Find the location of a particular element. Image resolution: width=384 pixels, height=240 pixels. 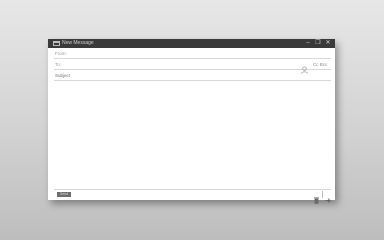

trash-icon is located at coordinates (316, 197).